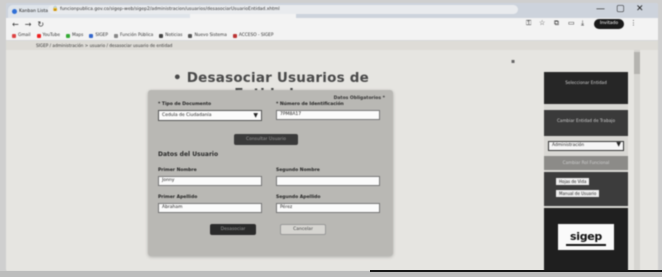 This screenshot has width=662, height=277. I want to click on doc-type-select: Cedula de Ciudadanía ▼, so click(210, 115).